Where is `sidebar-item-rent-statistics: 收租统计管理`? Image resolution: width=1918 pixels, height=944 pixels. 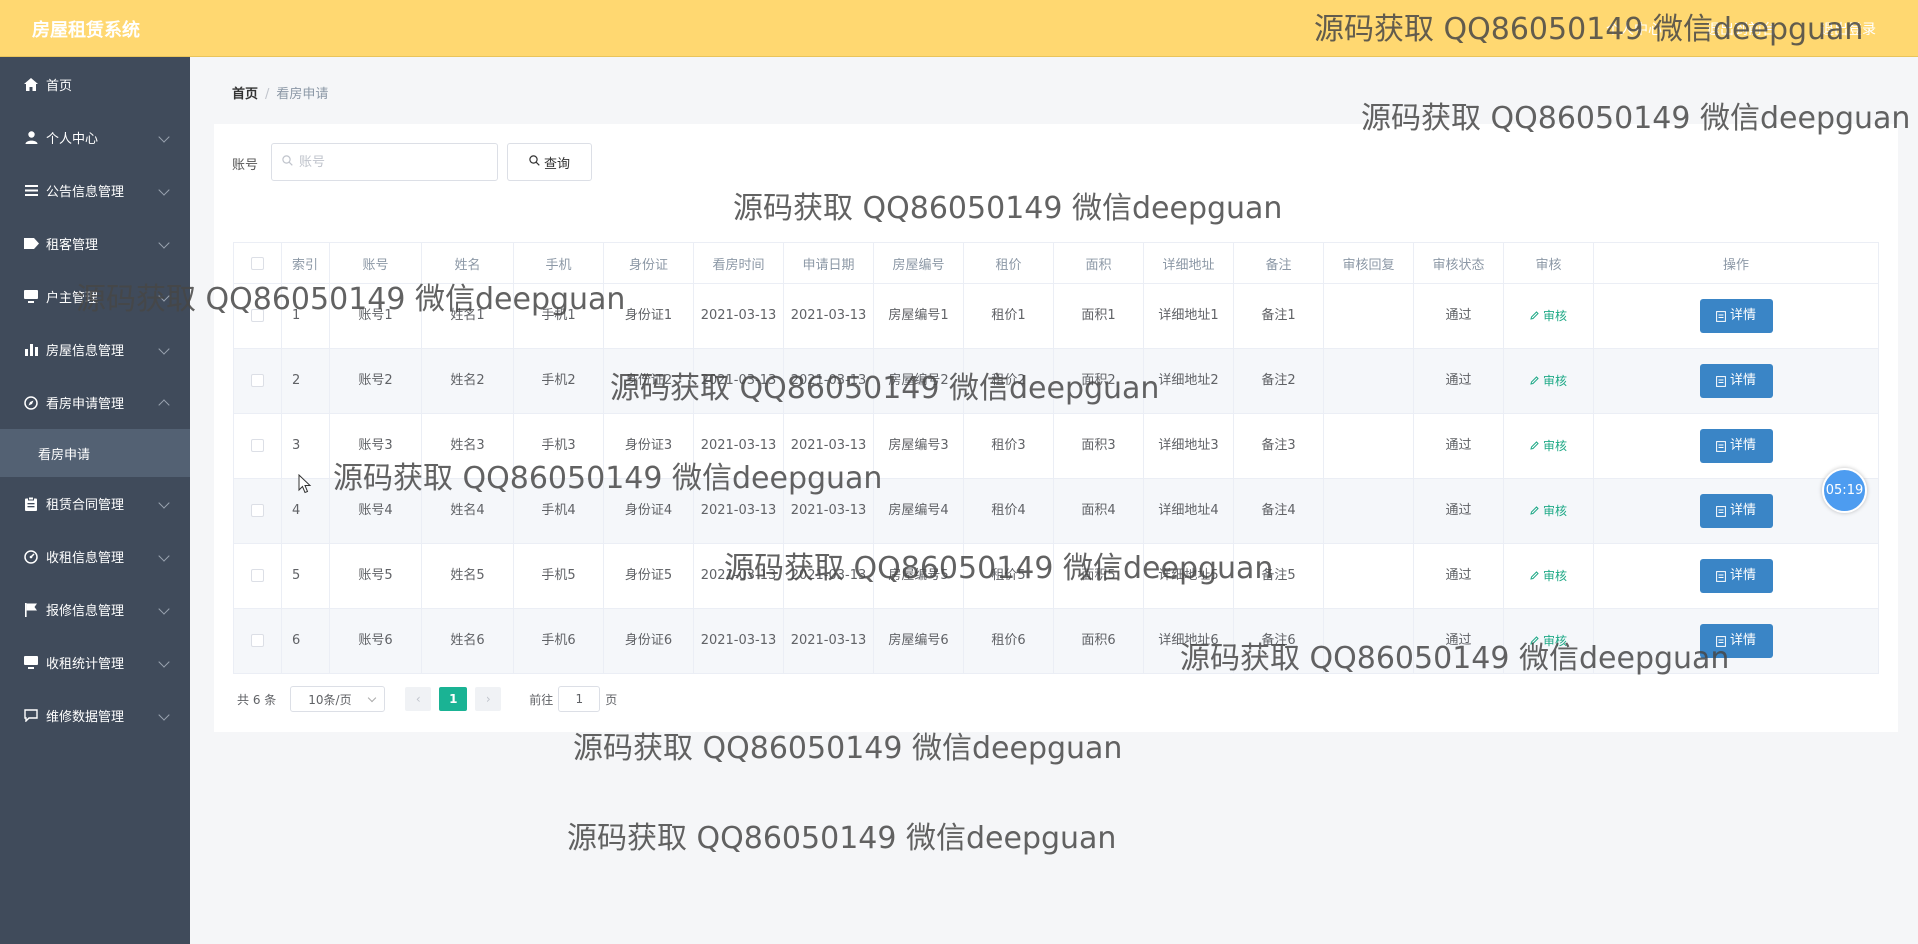 sidebar-item-rent-statistics: 收租统计管理 is located at coordinates (95, 662).